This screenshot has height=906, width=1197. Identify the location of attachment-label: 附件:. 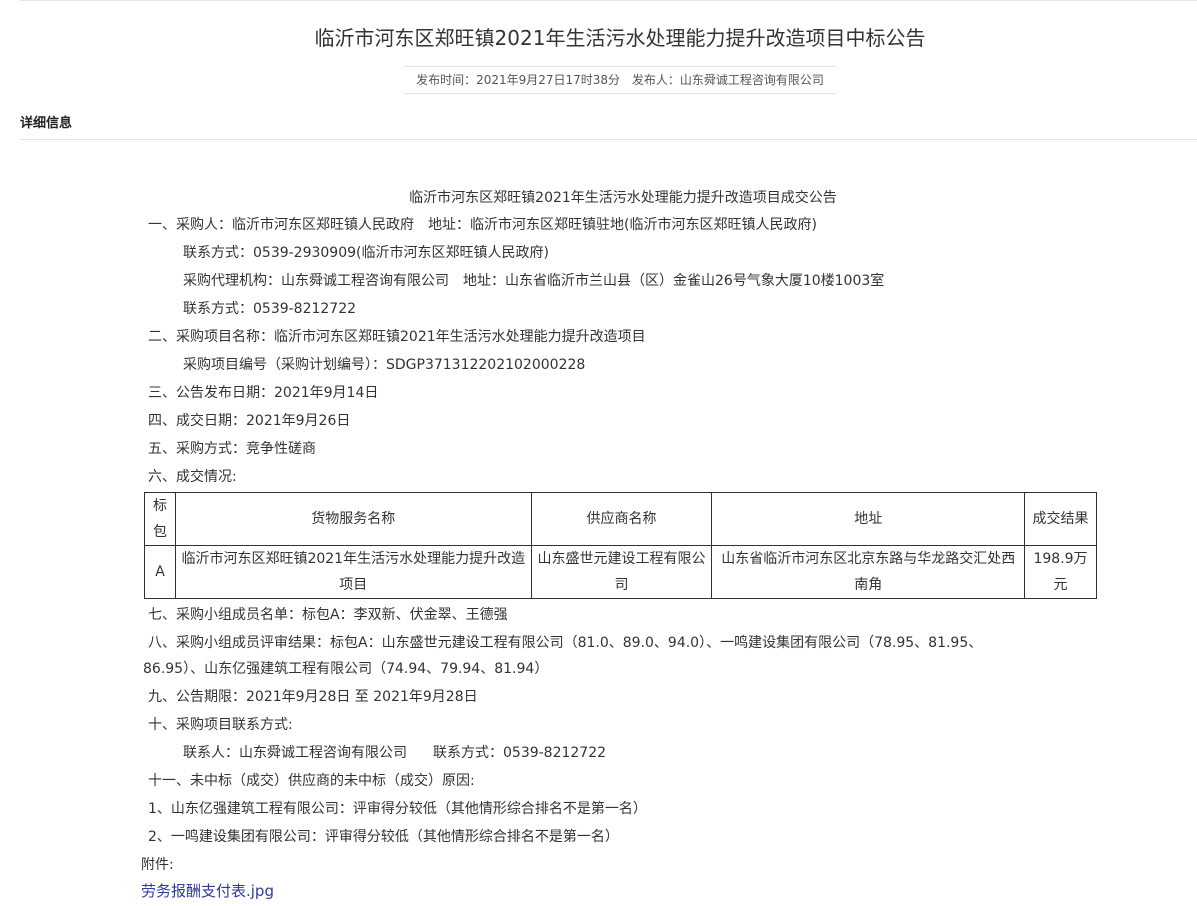
(157, 865).